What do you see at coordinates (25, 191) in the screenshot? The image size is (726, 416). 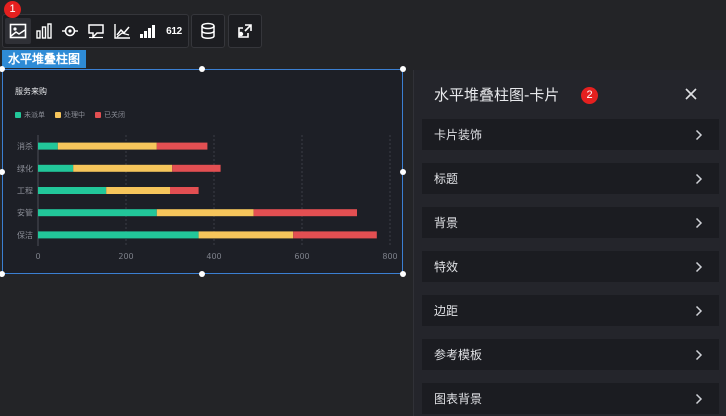 I see `y-tick-label: 工程` at bounding box center [25, 191].